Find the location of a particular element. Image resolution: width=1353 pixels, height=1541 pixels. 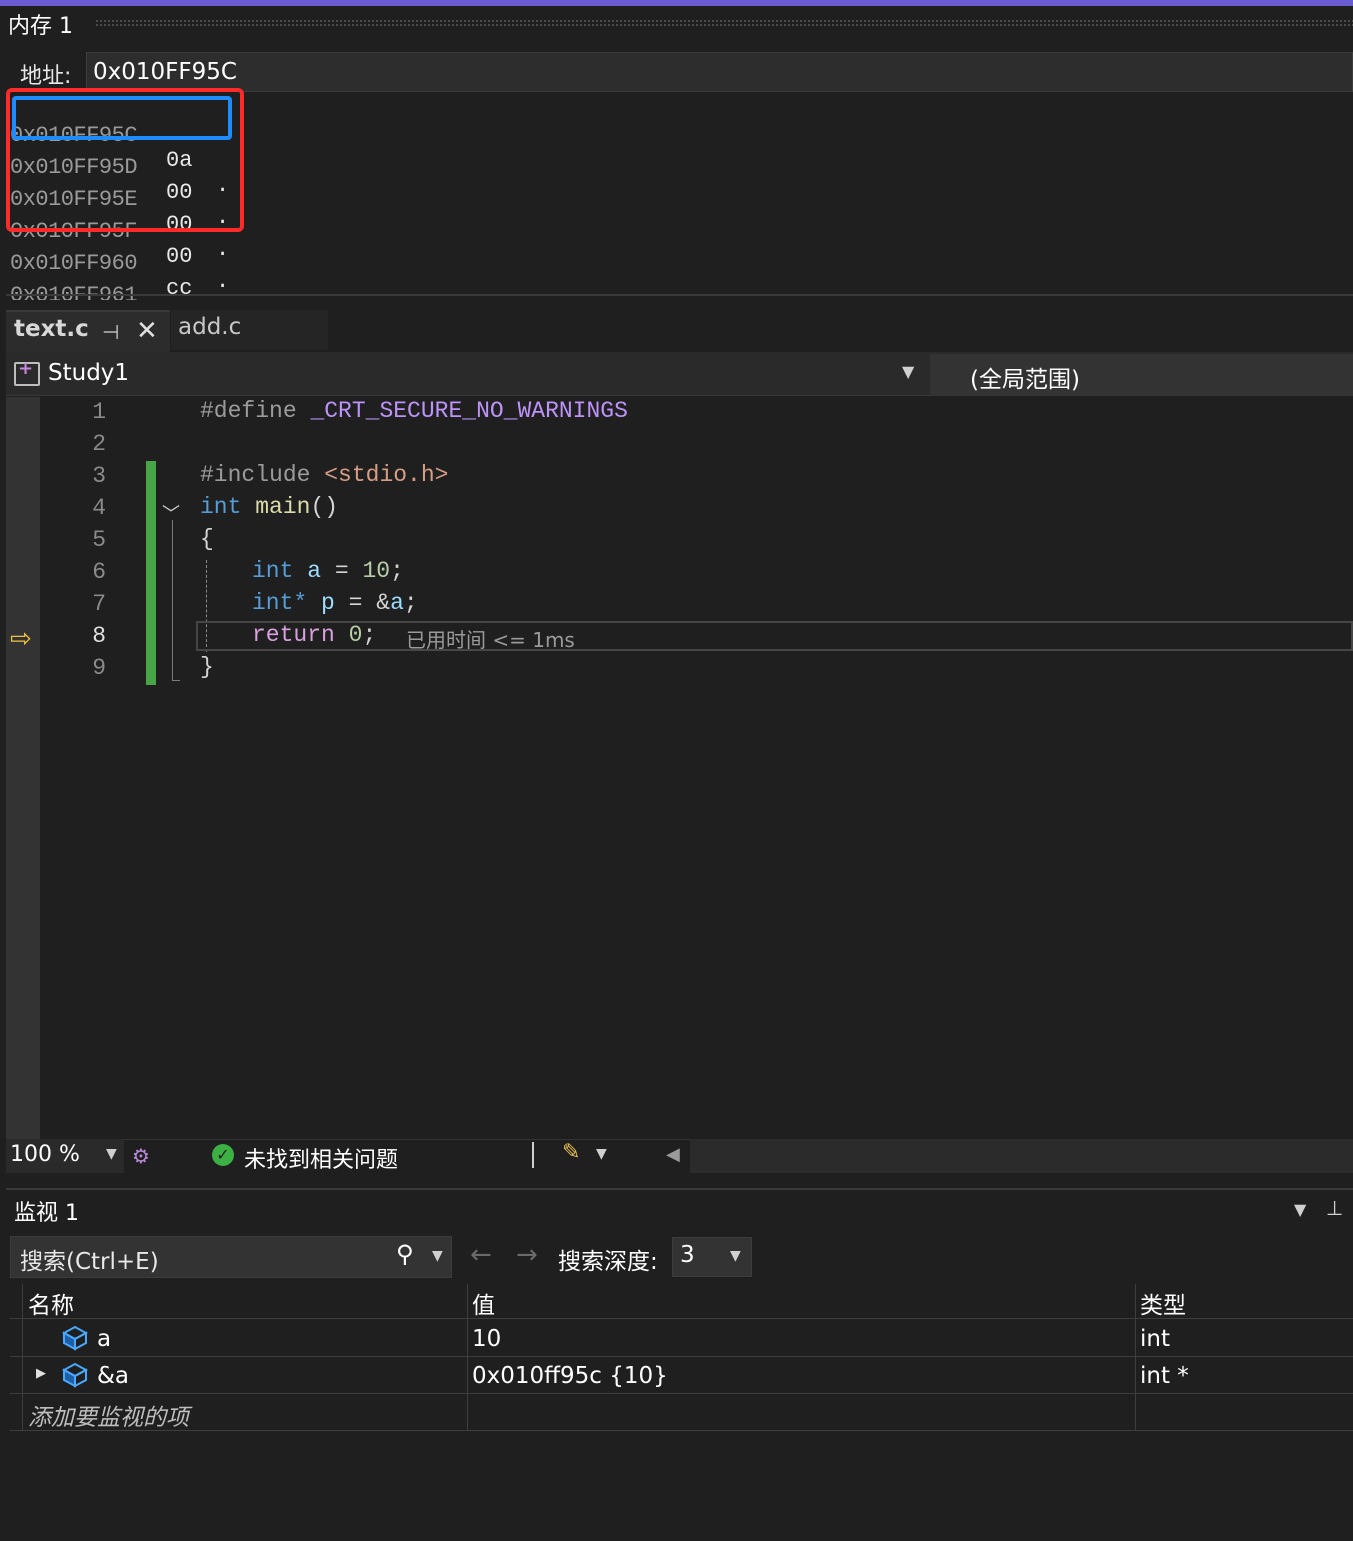

code-line-8: return 0; is located at coordinates (314, 635).